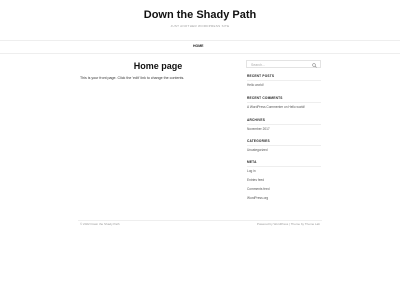 This screenshot has width=400, height=300. Describe the element at coordinates (100, 224) in the screenshot. I see `footer-copyright: © 2022 Down the Shady Path` at that location.